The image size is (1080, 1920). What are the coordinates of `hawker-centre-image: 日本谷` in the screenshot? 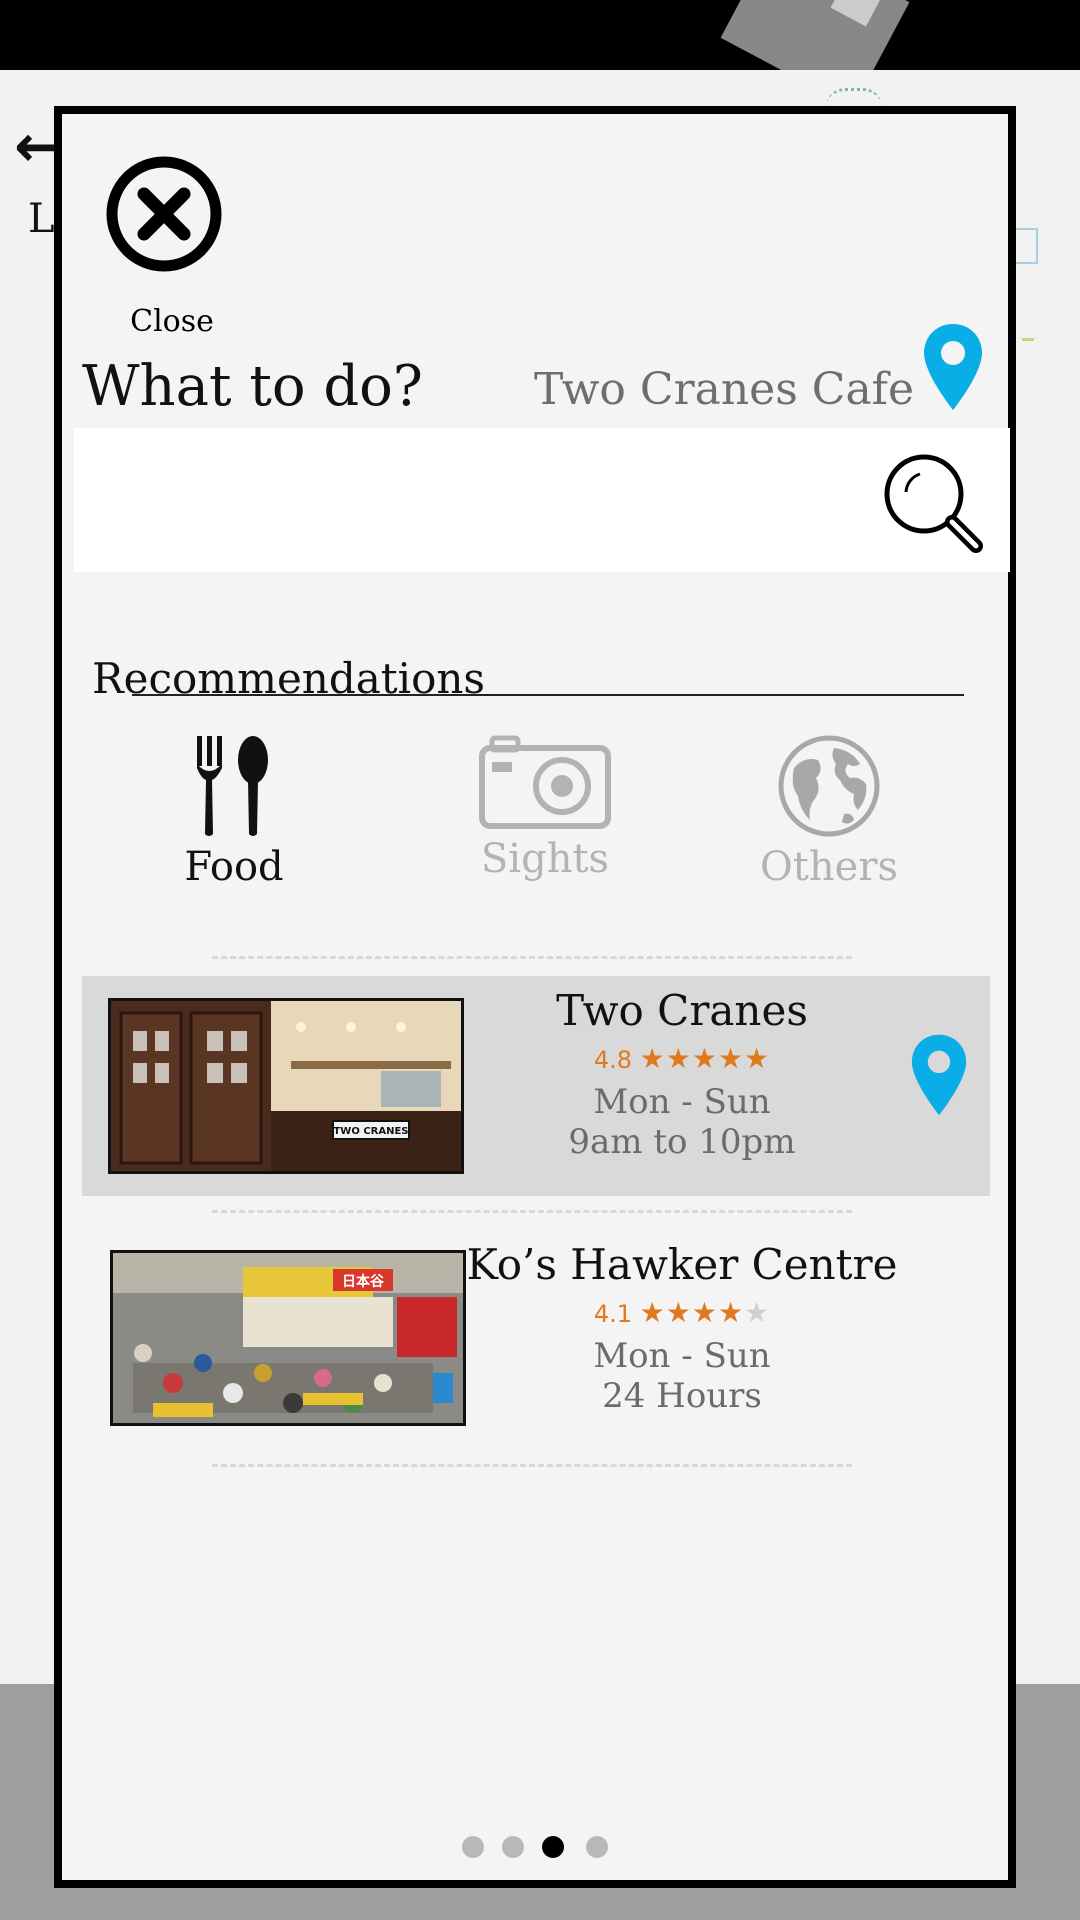 It's located at (288, 1338).